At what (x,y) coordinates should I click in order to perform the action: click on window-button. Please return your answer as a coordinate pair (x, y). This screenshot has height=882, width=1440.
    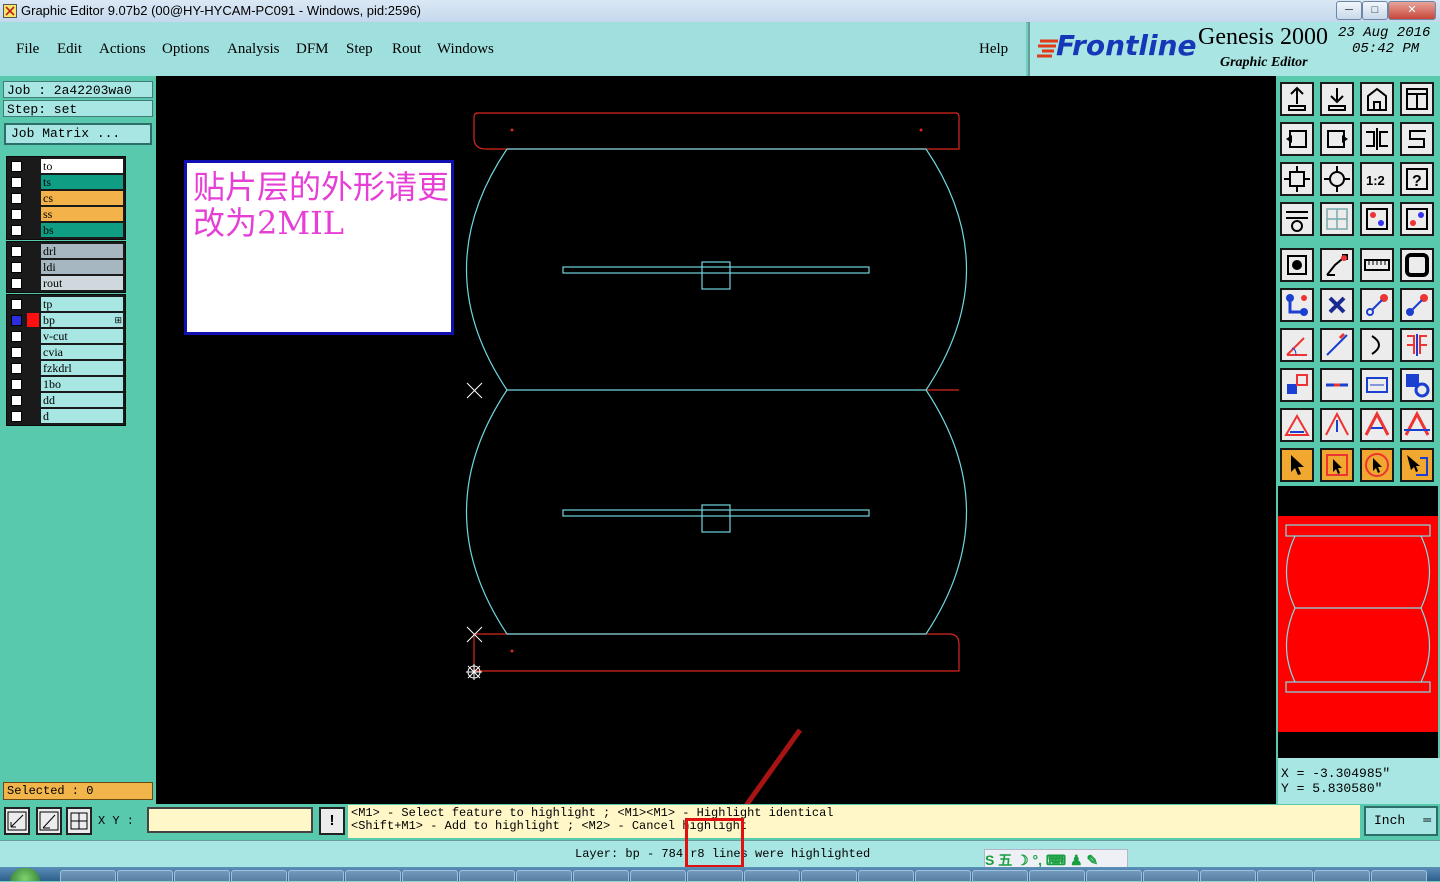
    Looking at the image, I should click on (1417, 99).